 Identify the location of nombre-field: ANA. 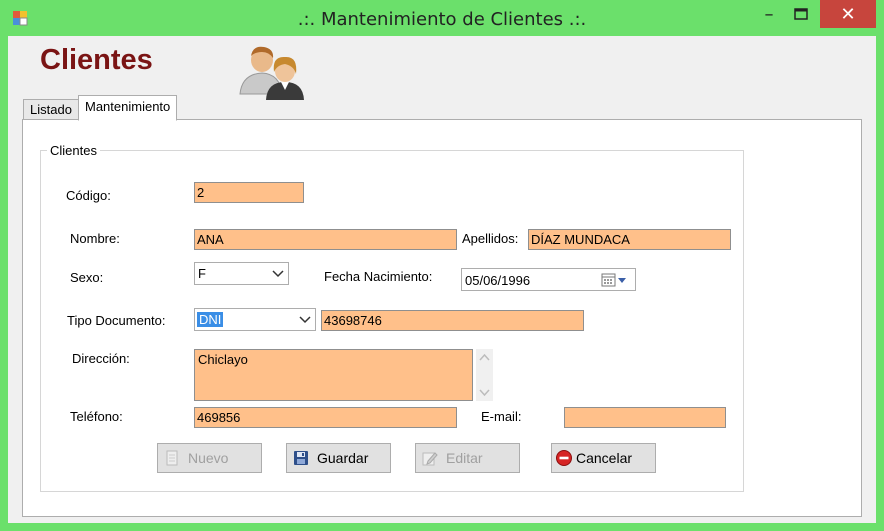
(325, 239).